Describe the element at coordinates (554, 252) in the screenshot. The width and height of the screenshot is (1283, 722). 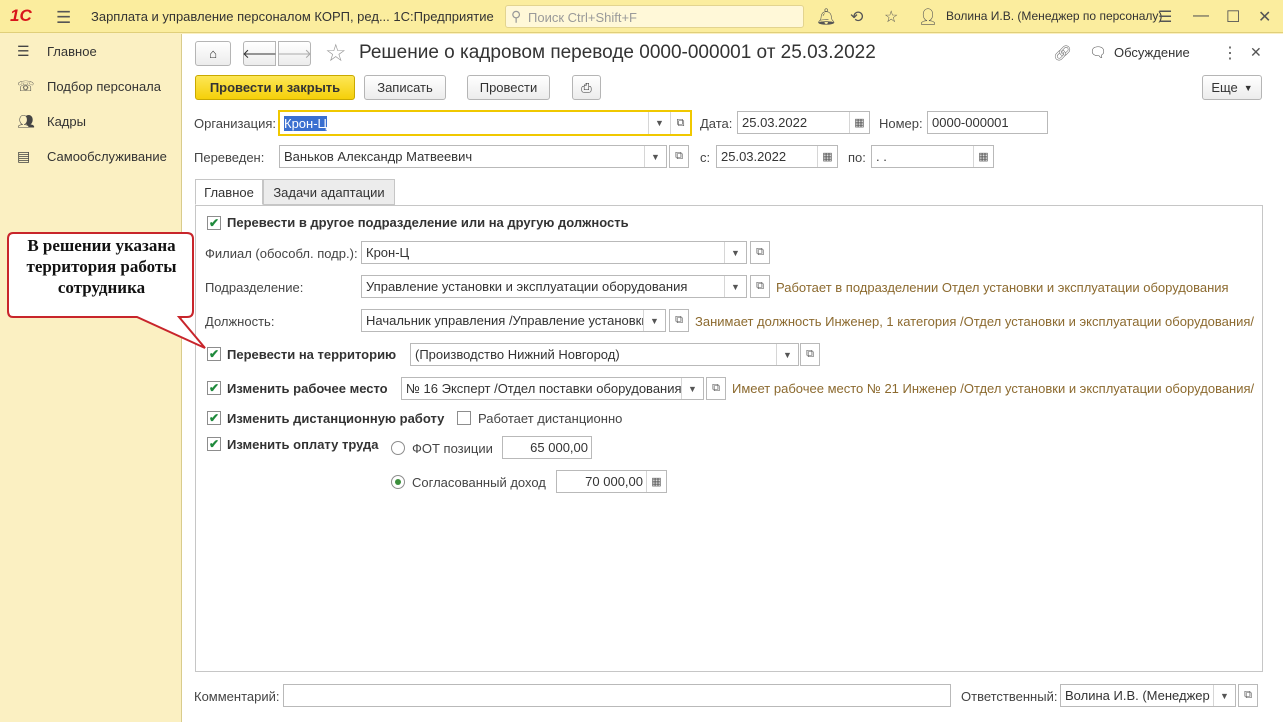
I see `branch-field: Крон-Ц ▼` at that location.